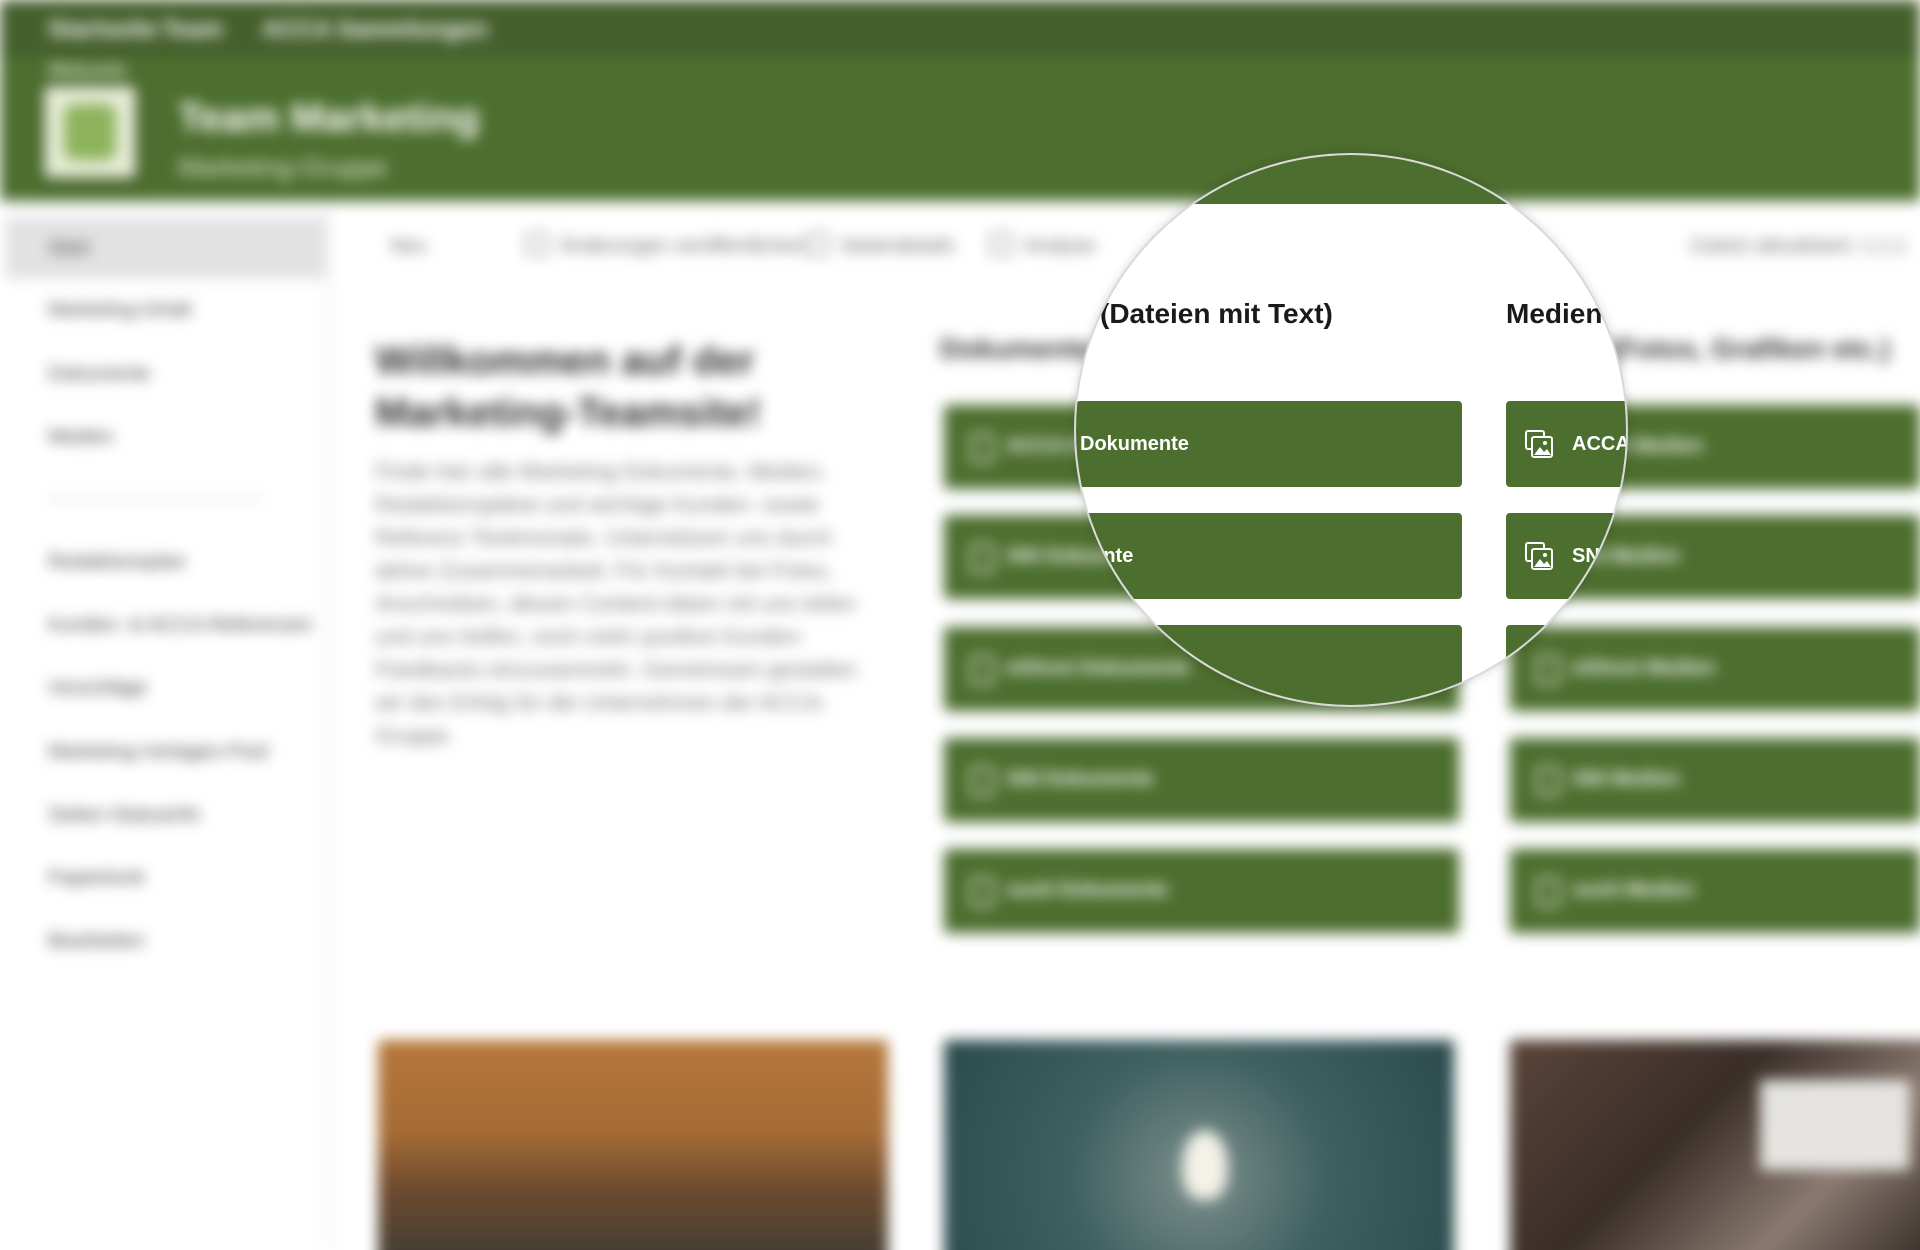  What do you see at coordinates (1351, 179) in the screenshot?
I see `magnified-header-strip` at bounding box center [1351, 179].